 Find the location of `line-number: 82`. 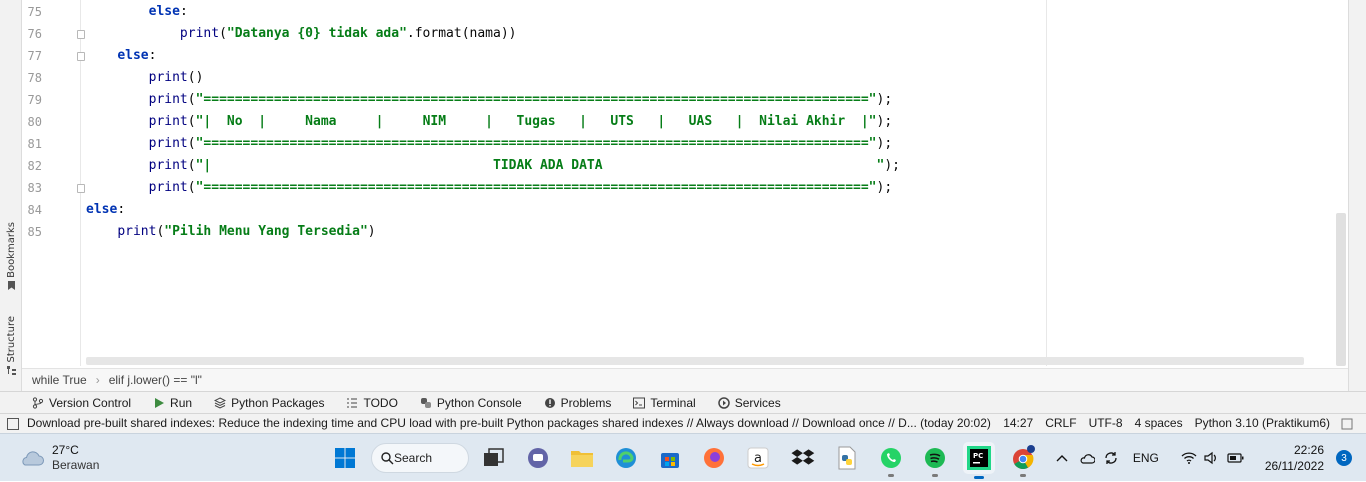

line-number: 82 is located at coordinates (34, 166).